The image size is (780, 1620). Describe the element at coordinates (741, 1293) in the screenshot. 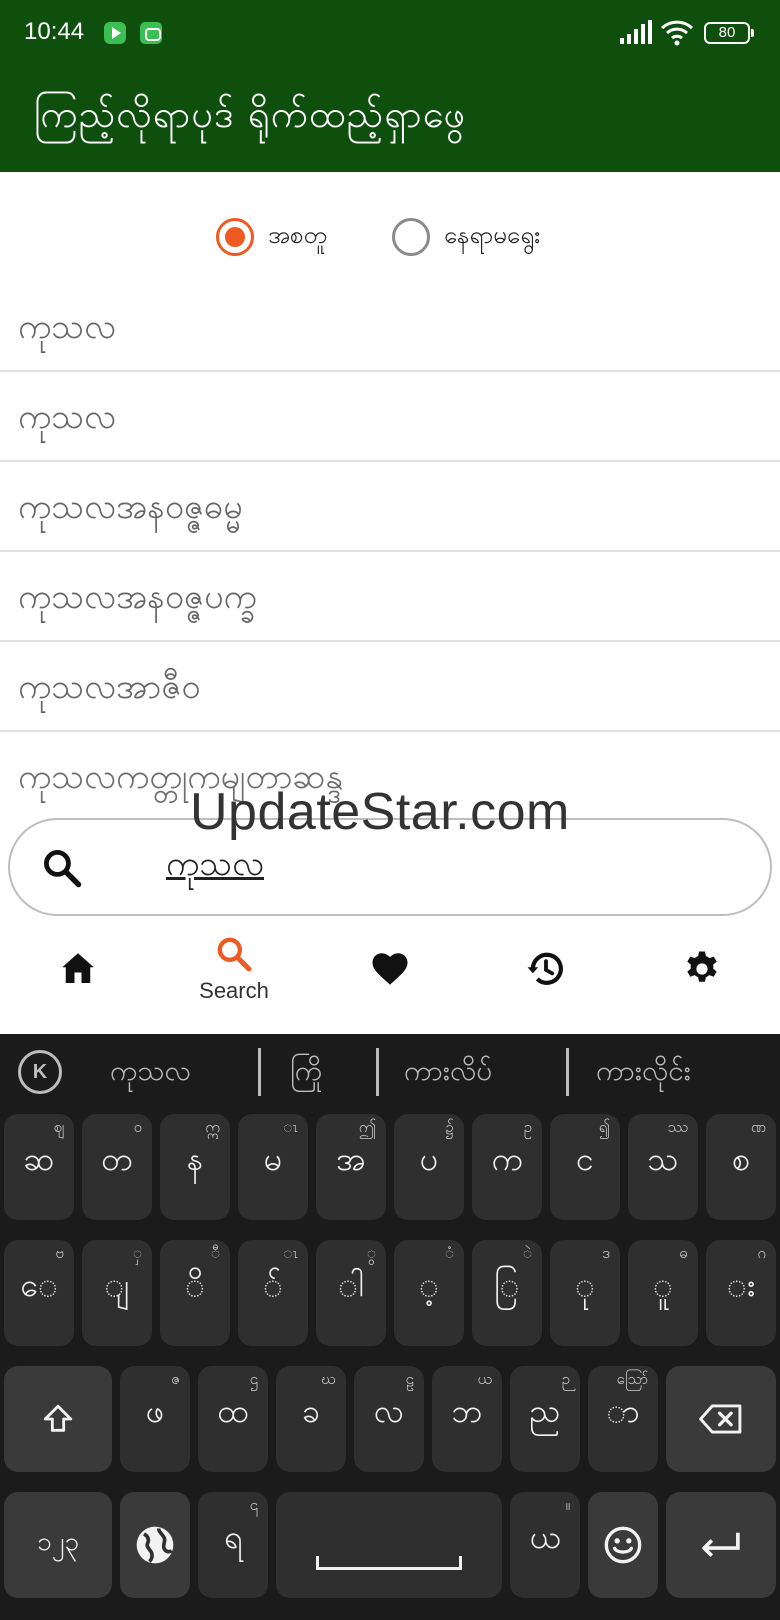

I see `key: ဂး` at that location.